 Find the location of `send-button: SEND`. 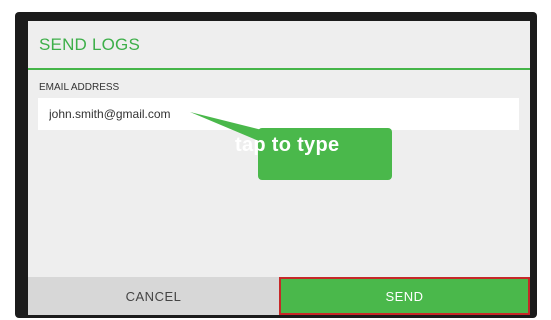

send-button: SEND is located at coordinates (404, 296).